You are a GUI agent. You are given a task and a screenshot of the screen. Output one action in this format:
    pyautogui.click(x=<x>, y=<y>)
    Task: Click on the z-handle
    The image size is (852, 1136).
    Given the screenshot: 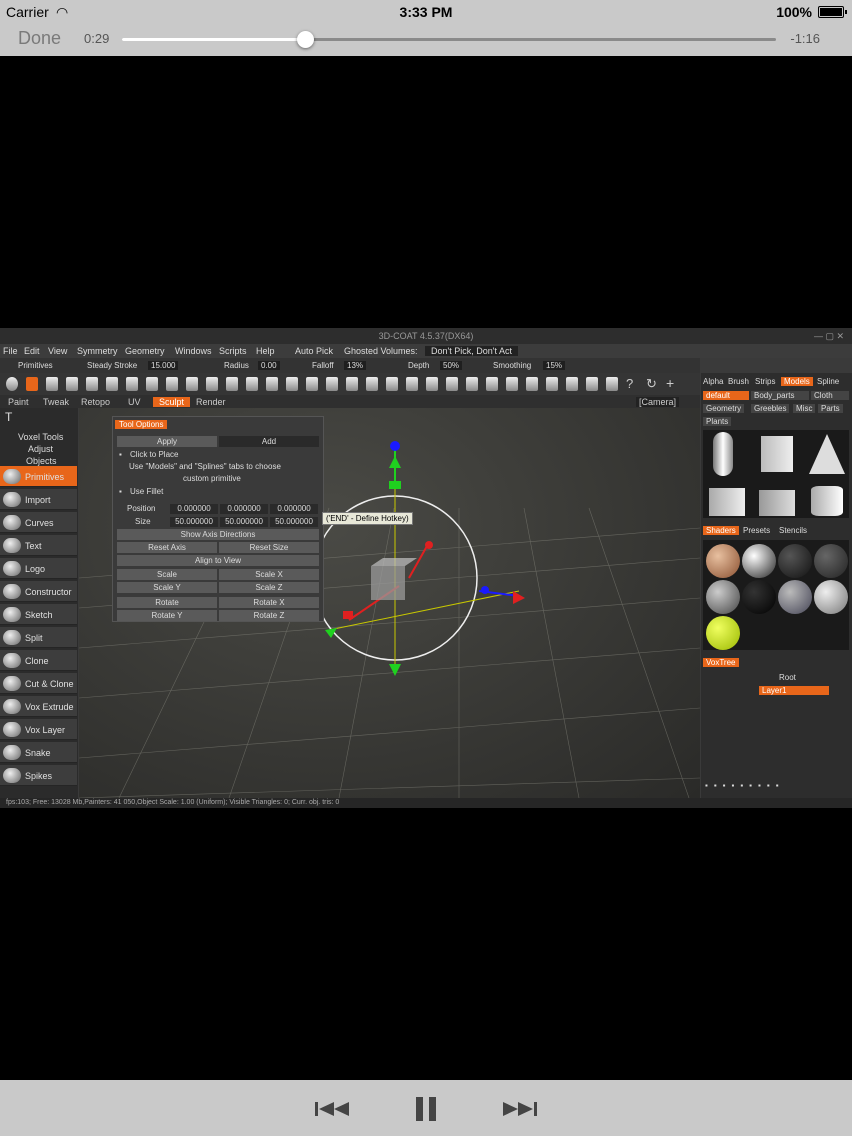 What is the action you would take?
    pyautogui.click(x=429, y=545)
    